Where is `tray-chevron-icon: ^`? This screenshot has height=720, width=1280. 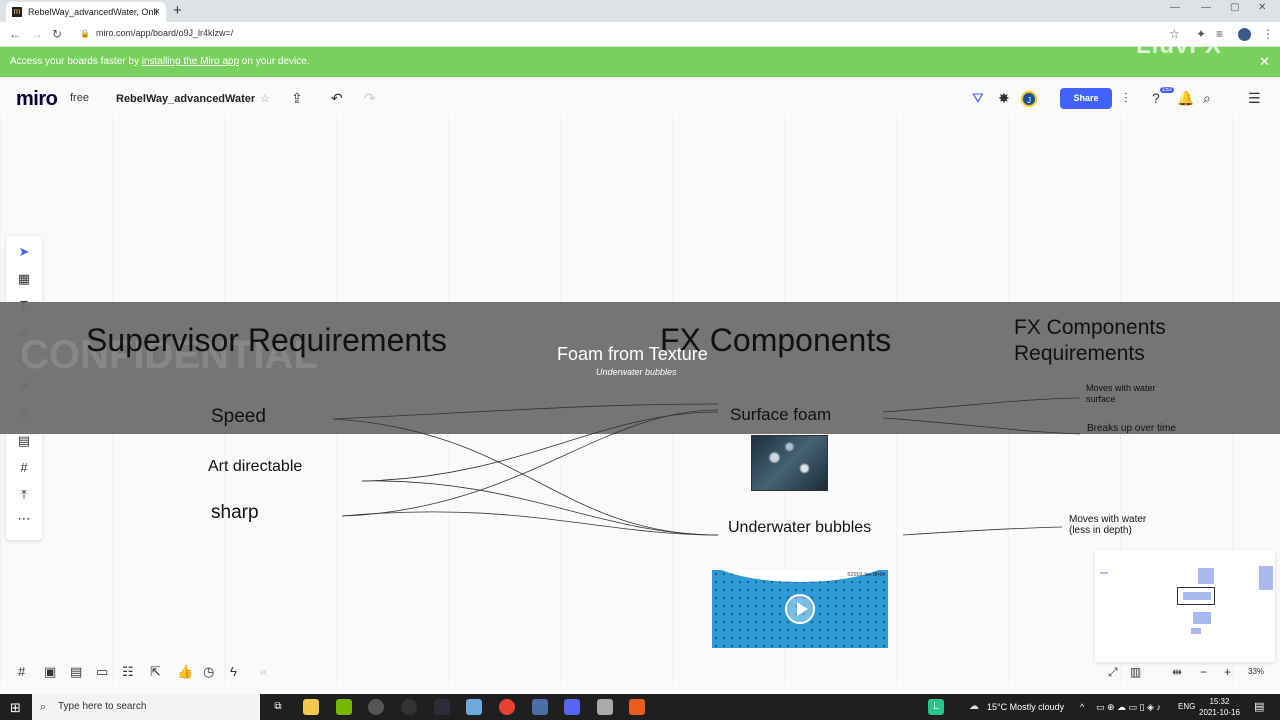
tray-chevron-icon: ^ is located at coordinates (1082, 707).